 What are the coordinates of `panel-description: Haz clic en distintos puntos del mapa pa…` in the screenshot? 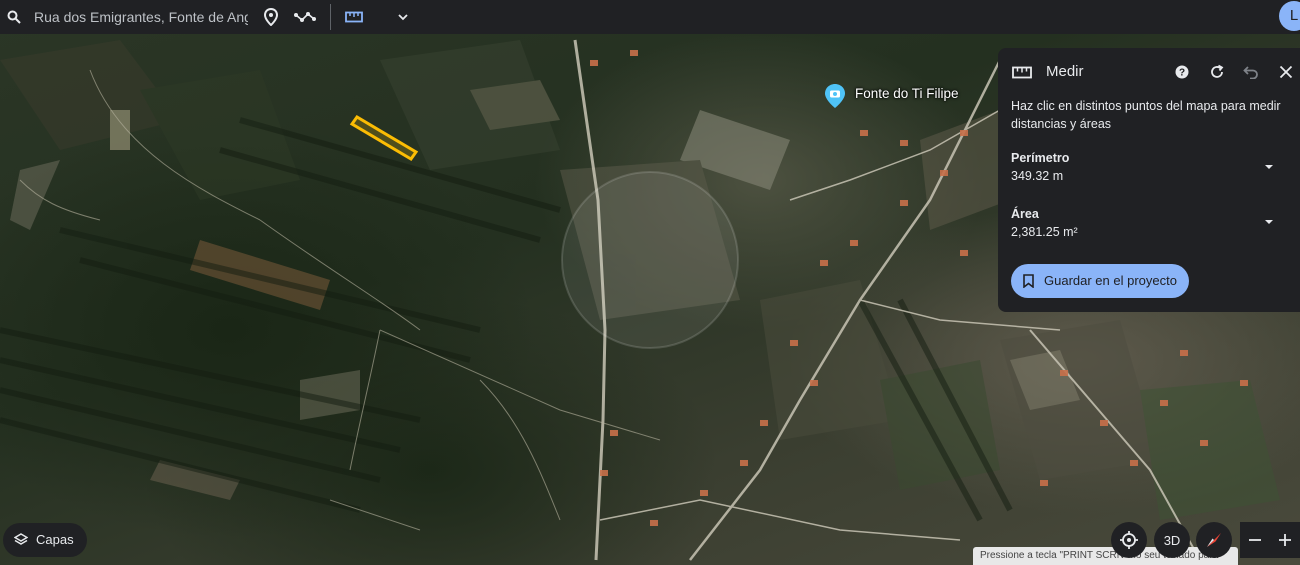 It's located at (1146, 115).